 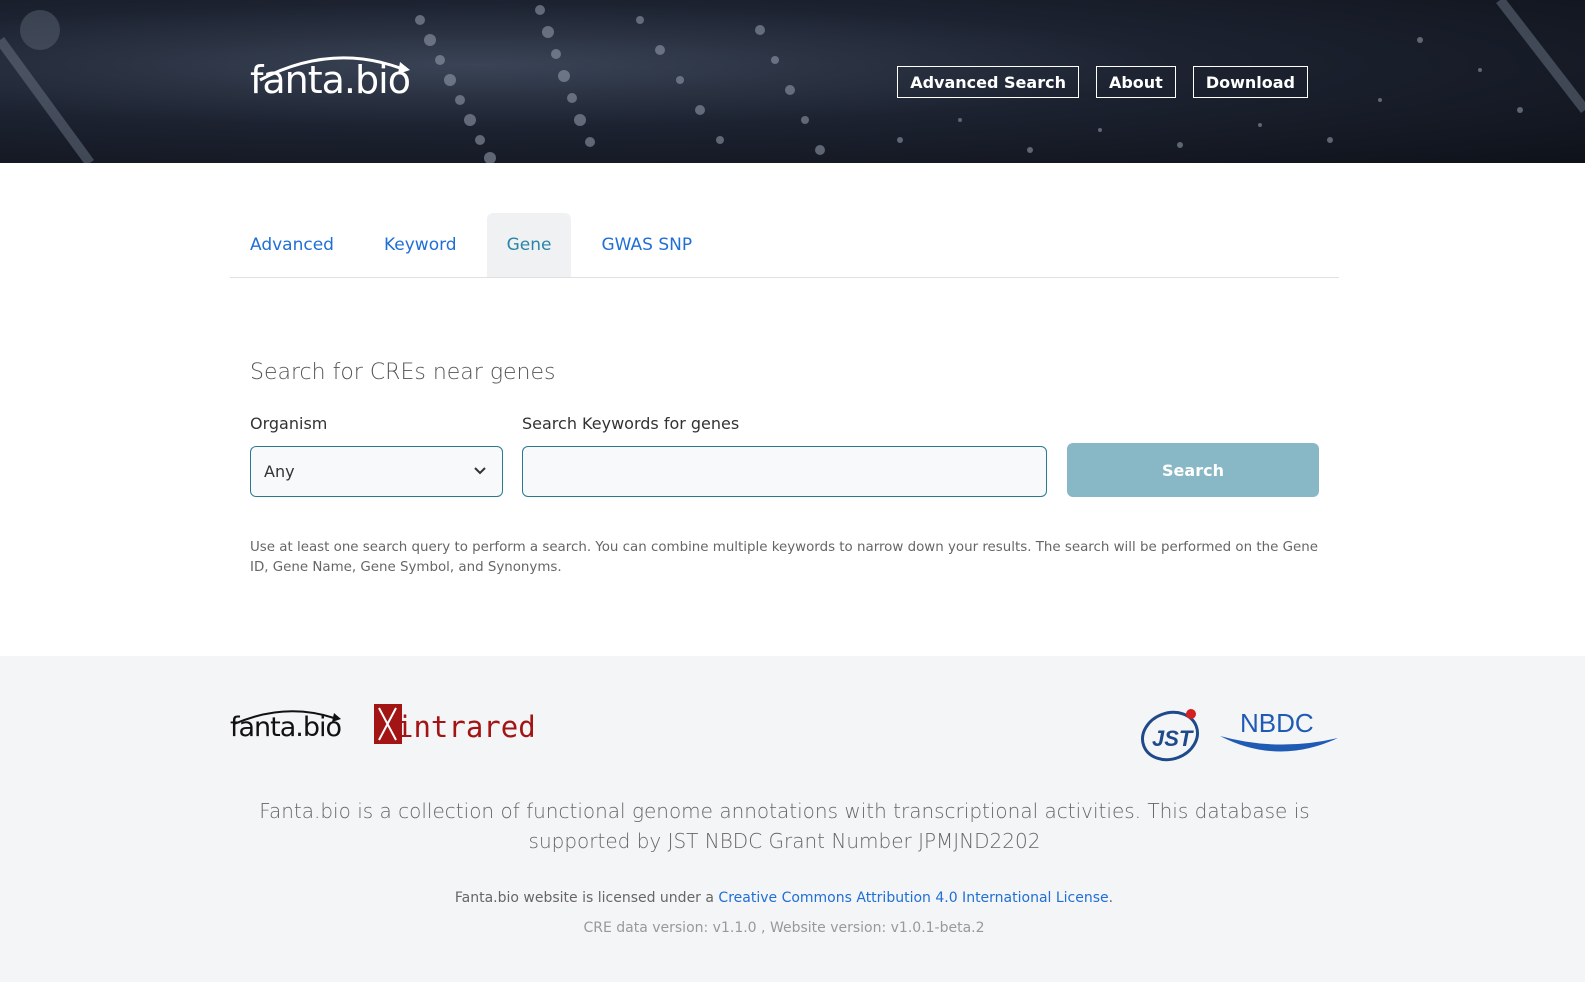 I want to click on gene-keywords-input, so click(x=784, y=471).